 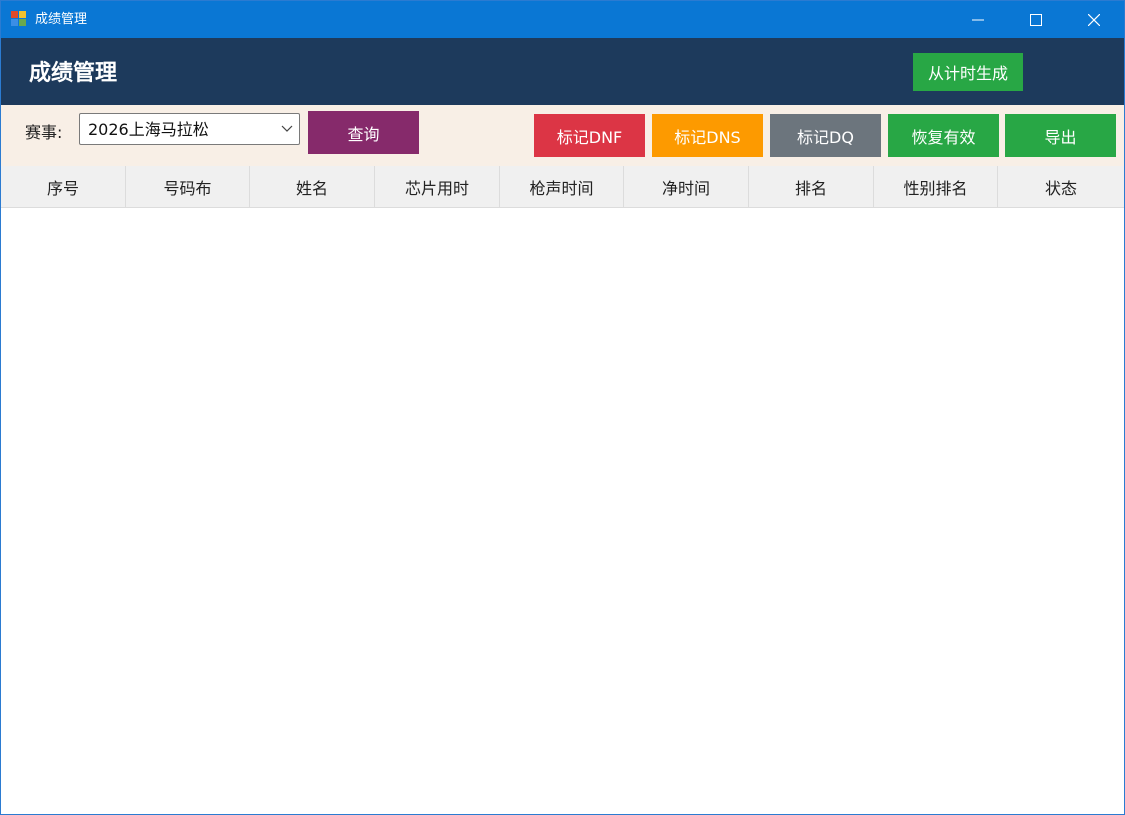 What do you see at coordinates (1061, 186) in the screenshot?
I see `column-header-status: 状态` at bounding box center [1061, 186].